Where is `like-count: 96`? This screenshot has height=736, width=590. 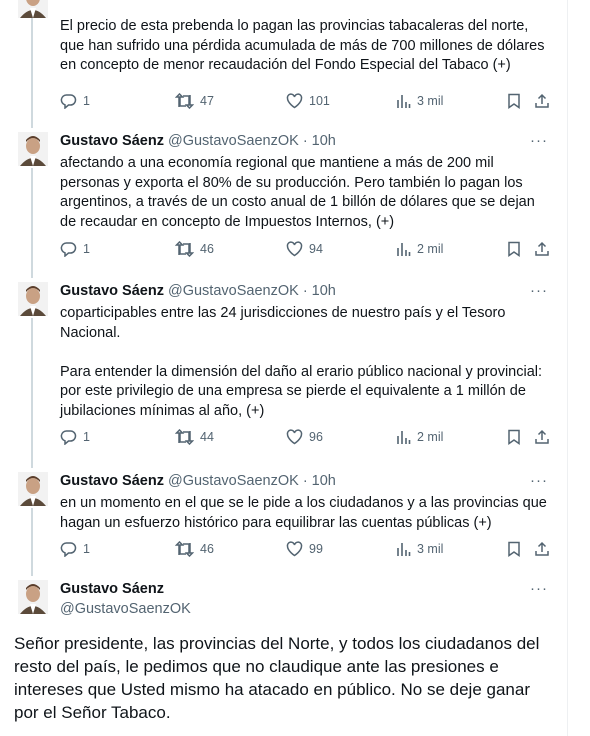 like-count: 96 is located at coordinates (316, 437).